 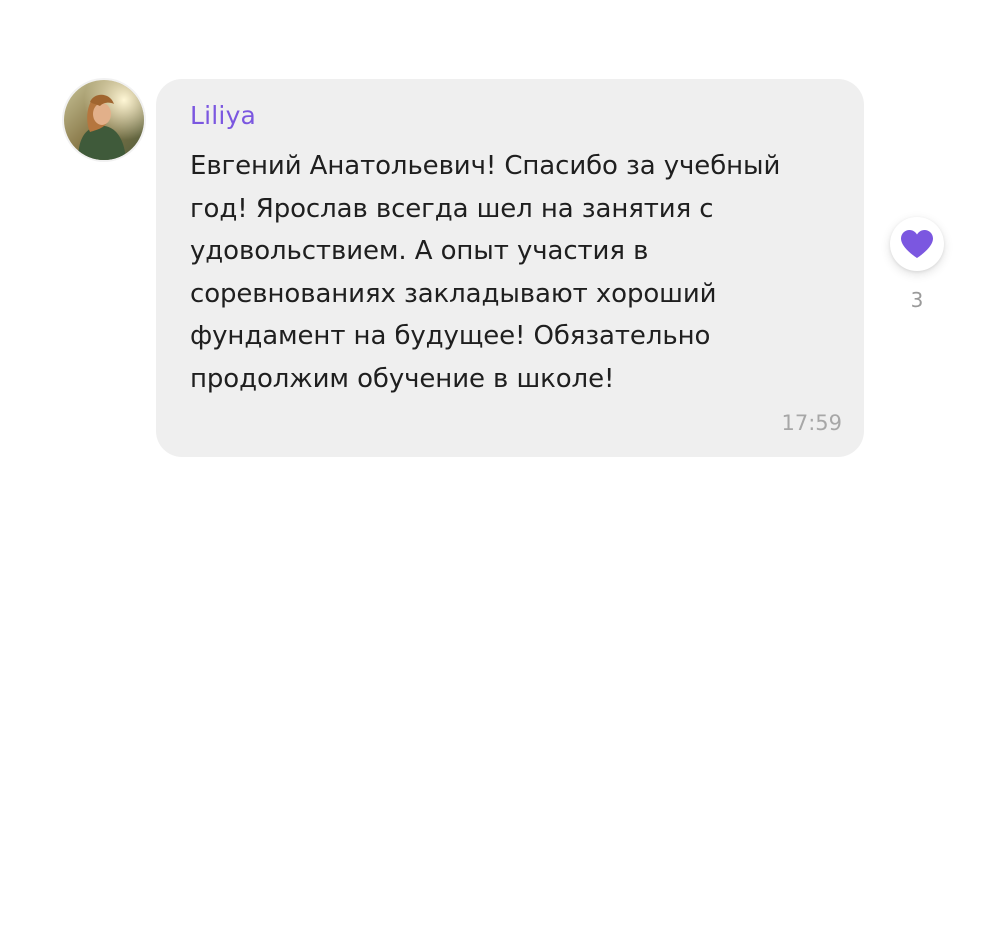 I want to click on avatar, so click(x=104, y=120).